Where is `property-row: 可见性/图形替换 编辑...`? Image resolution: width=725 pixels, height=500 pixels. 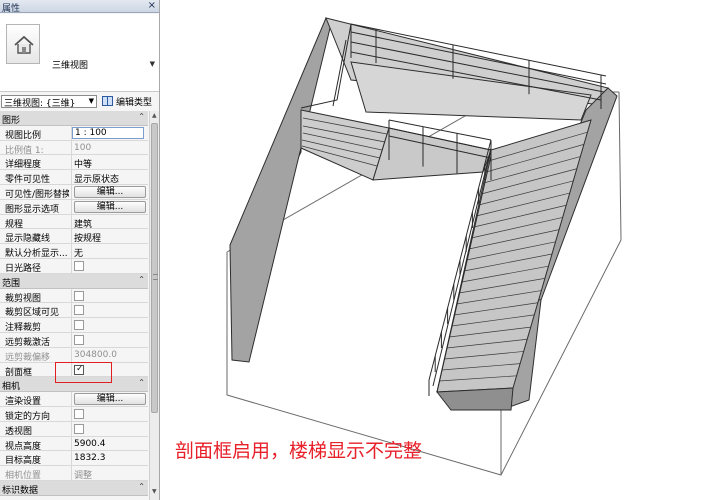
property-row: 可见性/图形替换 编辑... is located at coordinates (74, 192).